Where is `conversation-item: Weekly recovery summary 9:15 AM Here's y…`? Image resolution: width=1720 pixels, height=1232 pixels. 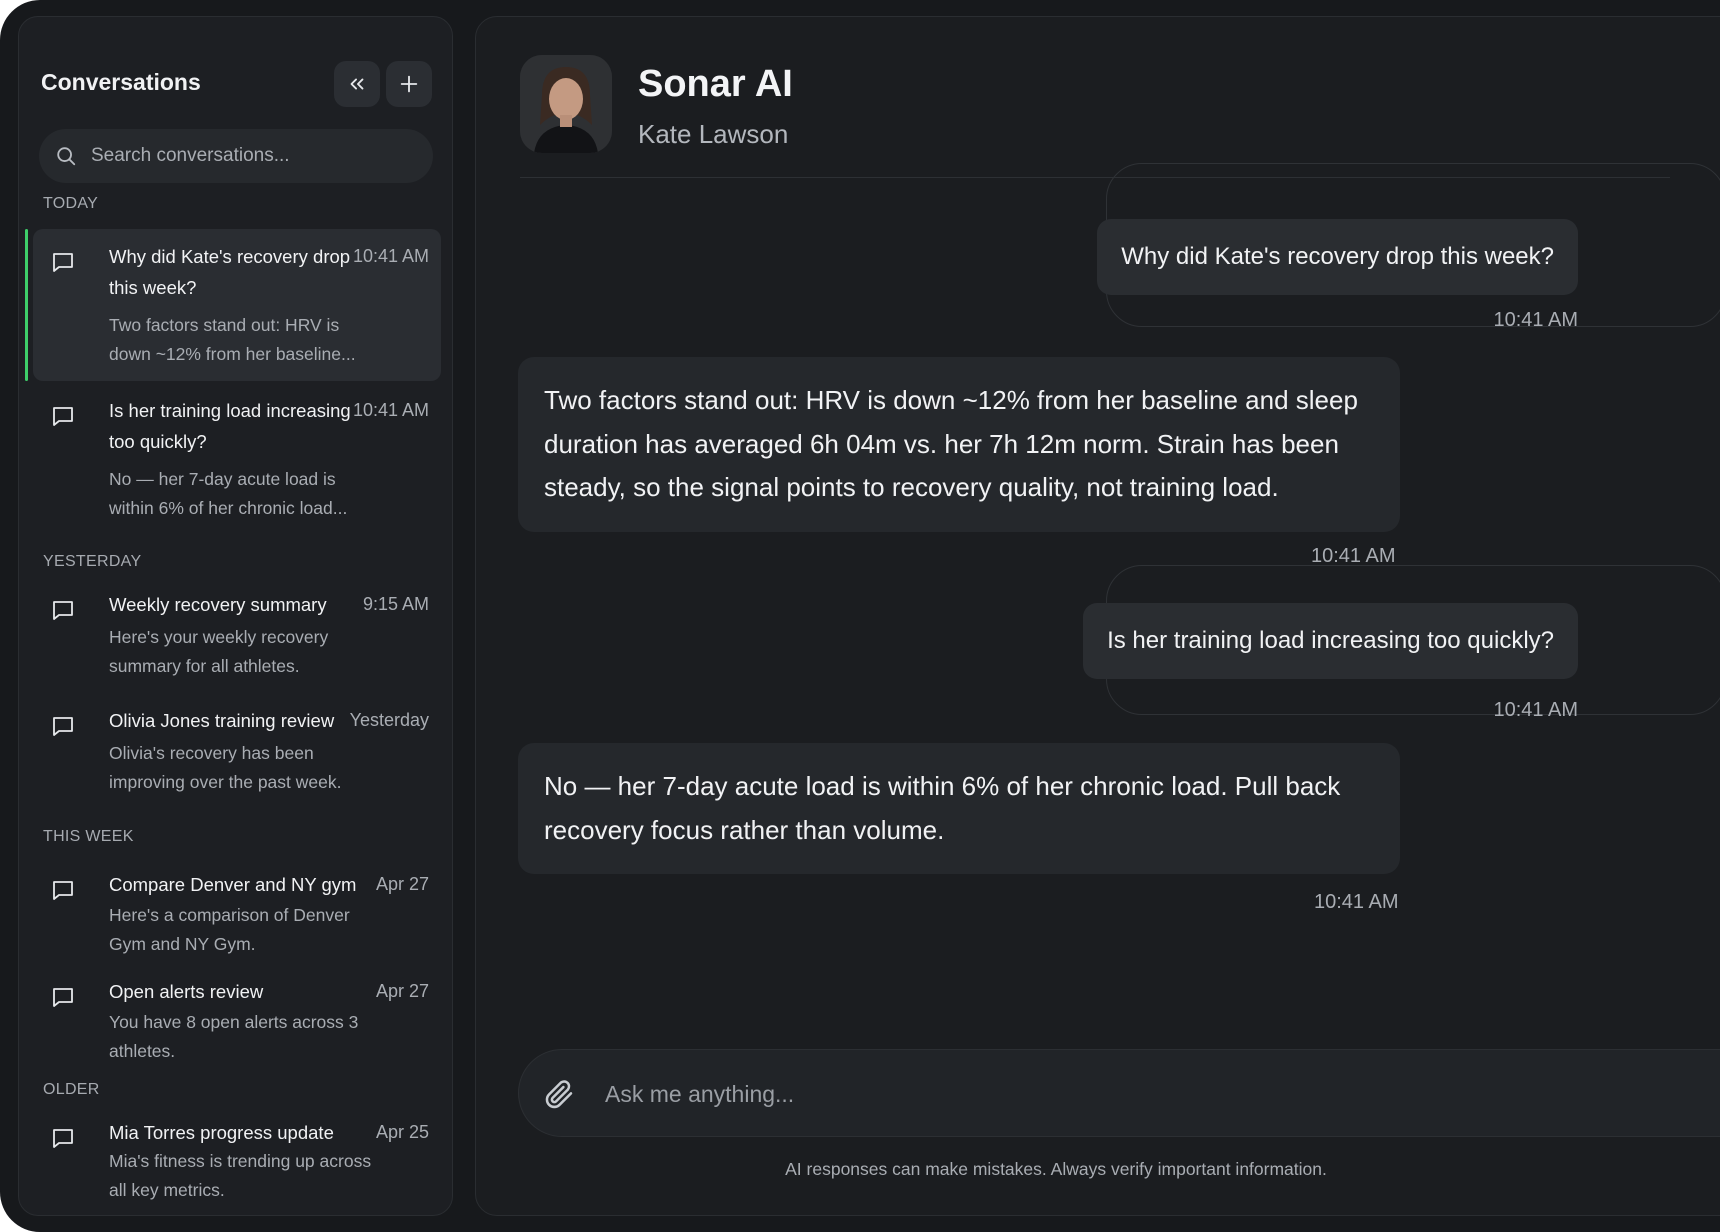 conversation-item: Weekly recovery summary 9:15 AM Here's y… is located at coordinates (237, 644).